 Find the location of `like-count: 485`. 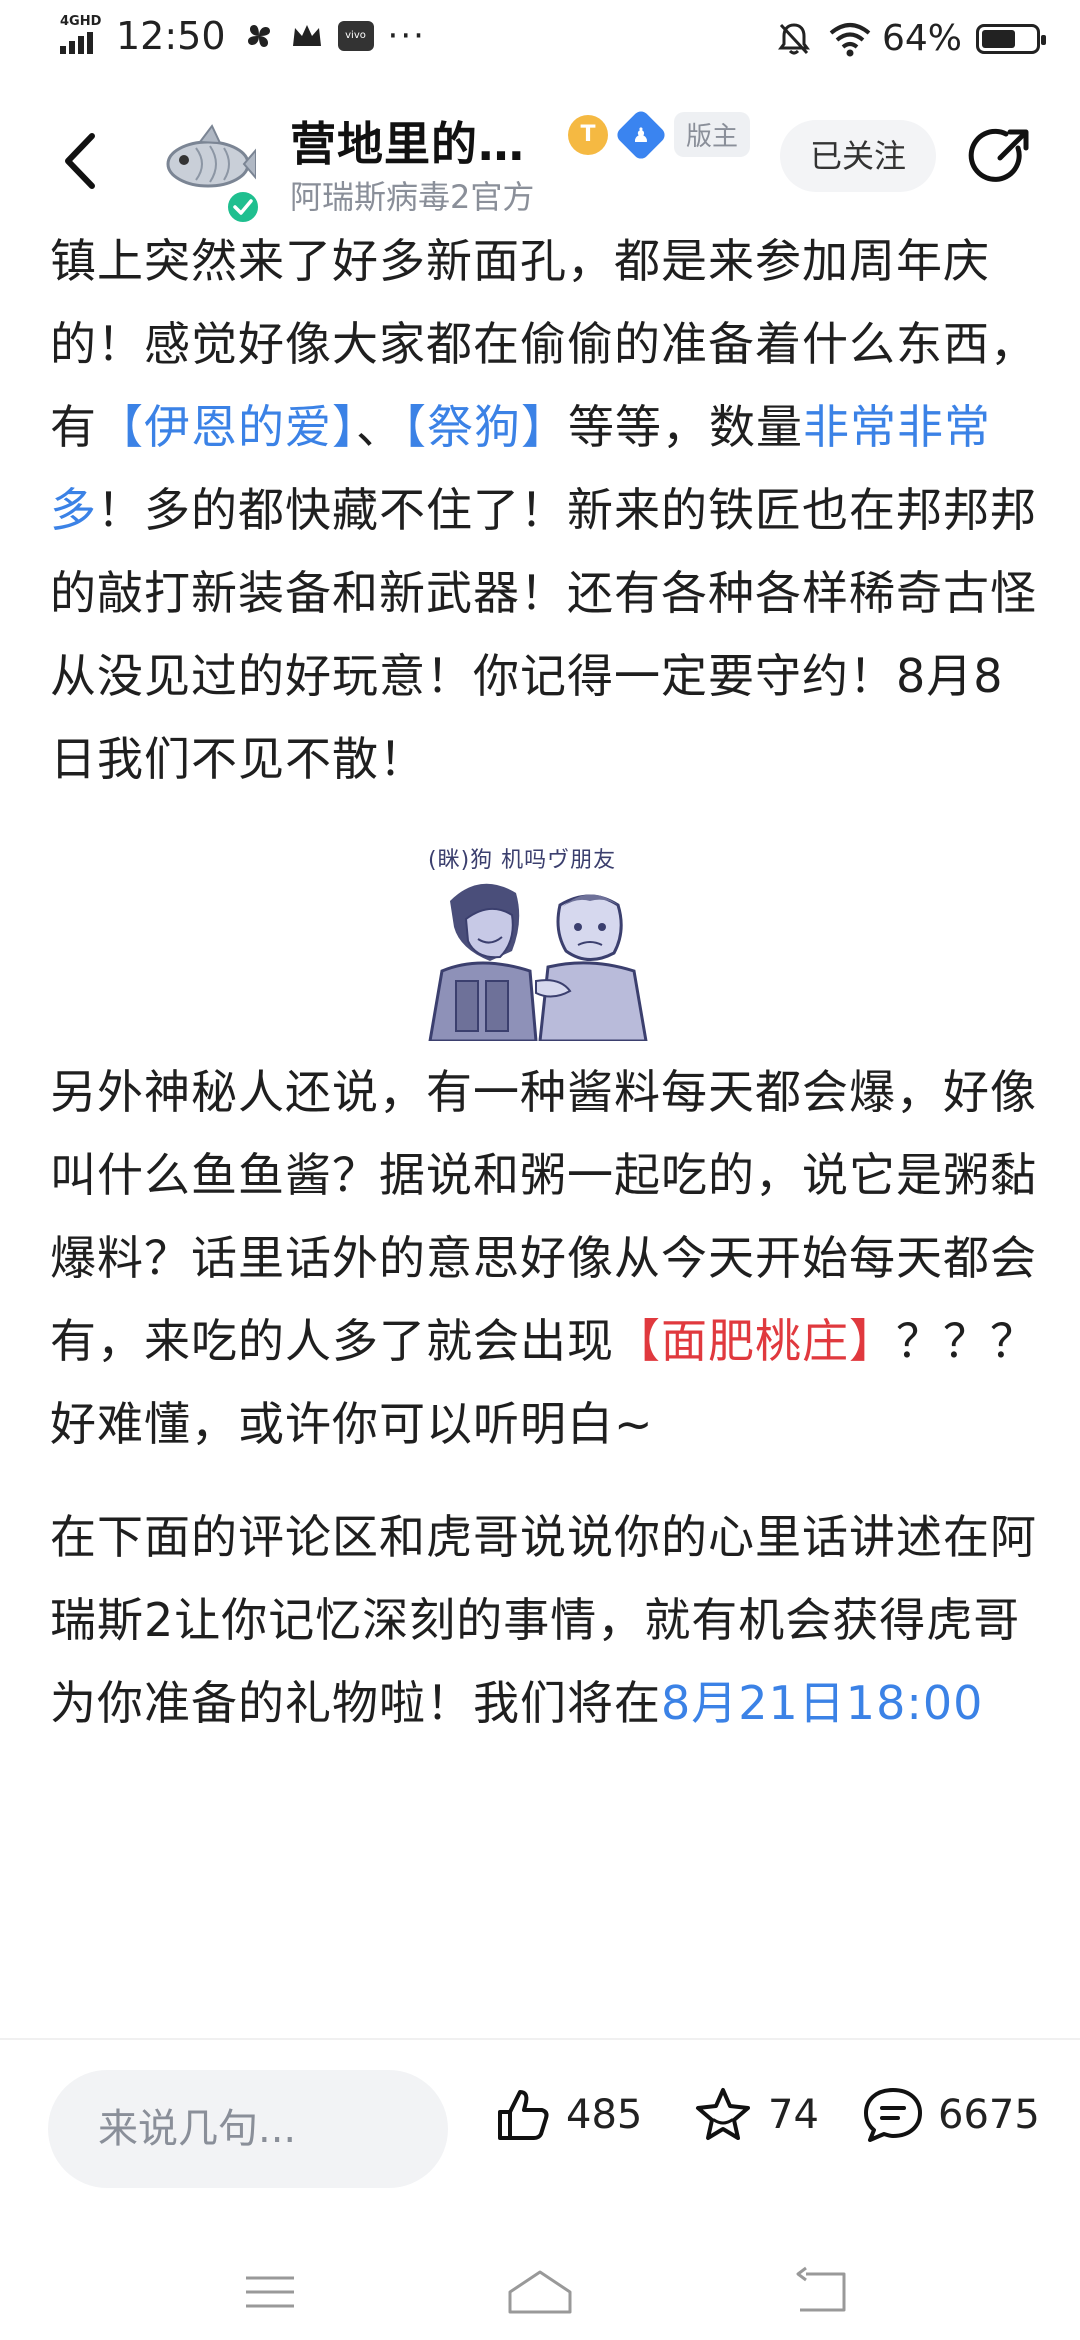

like-count: 485 is located at coordinates (604, 2115).